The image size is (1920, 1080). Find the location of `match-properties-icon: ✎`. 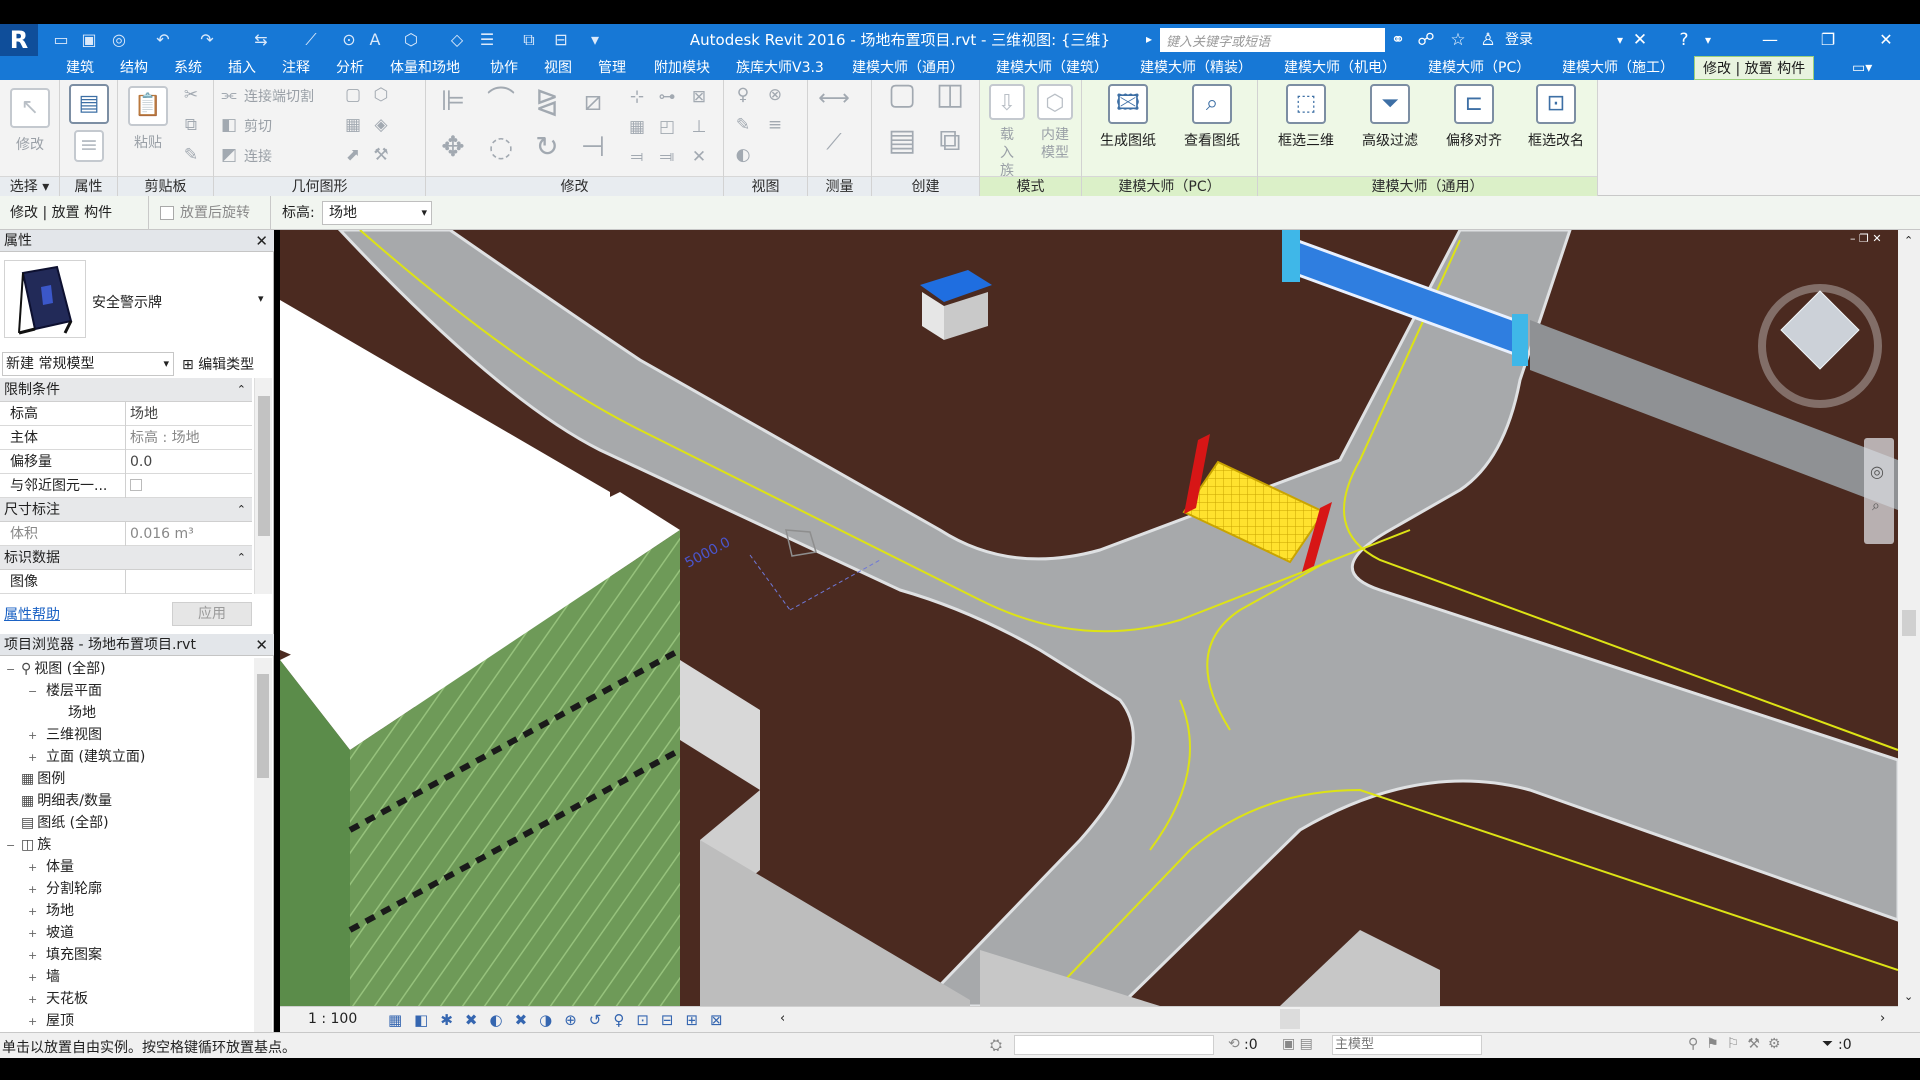

match-properties-icon: ✎ is located at coordinates (191, 155).